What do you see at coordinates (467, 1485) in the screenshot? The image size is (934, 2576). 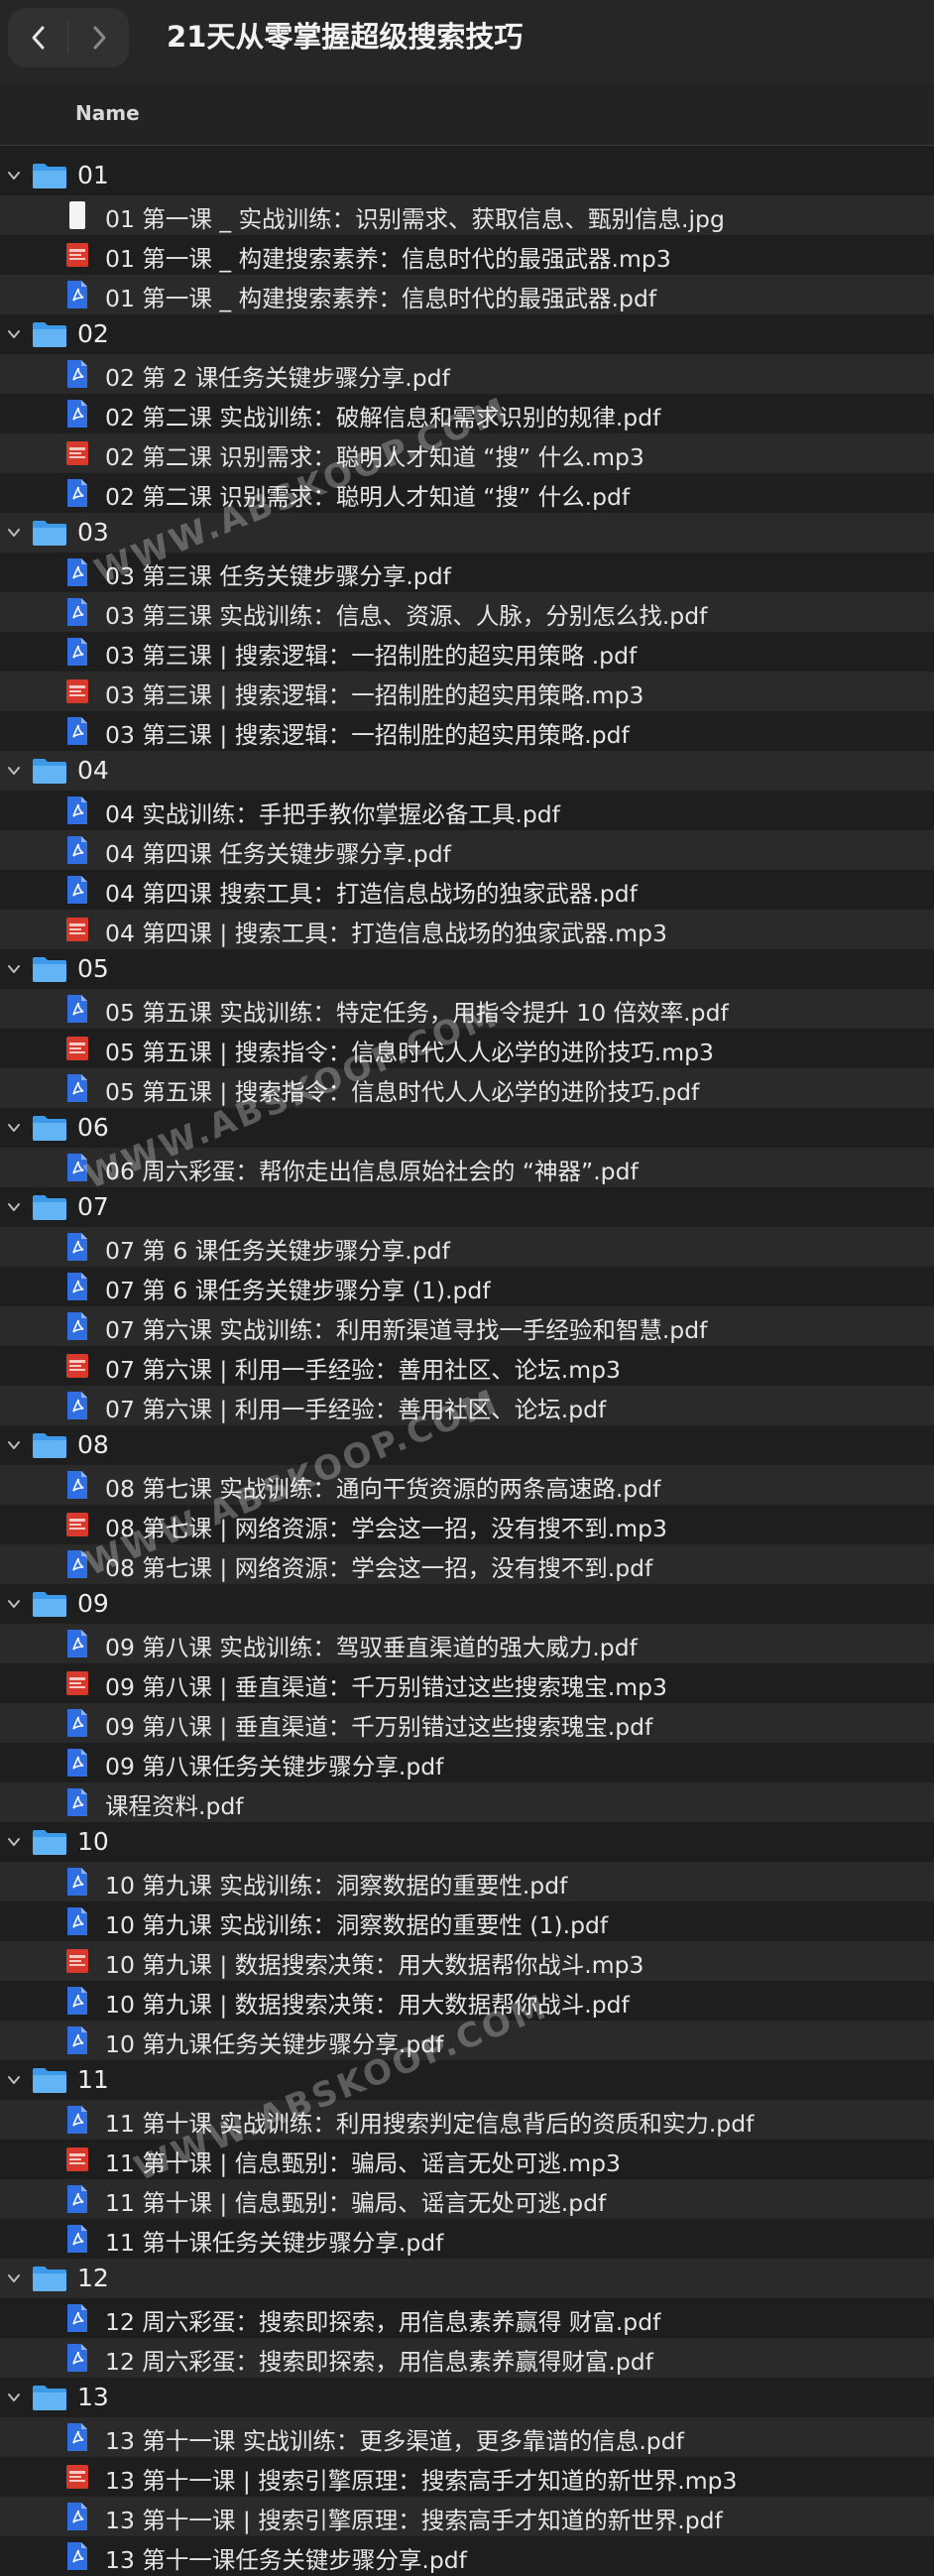 I see `file-row: 08 第七课 实战训练：通向干货资源的两条高速路.pdf` at bounding box center [467, 1485].